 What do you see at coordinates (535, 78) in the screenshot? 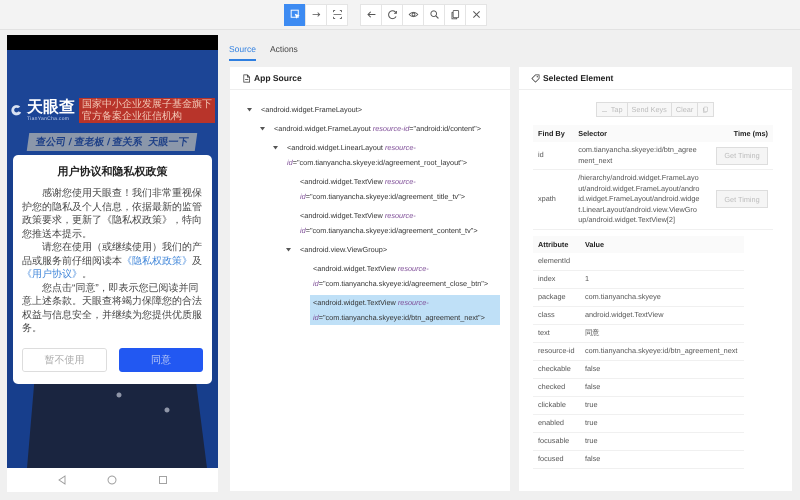
I see `tag-icon` at bounding box center [535, 78].